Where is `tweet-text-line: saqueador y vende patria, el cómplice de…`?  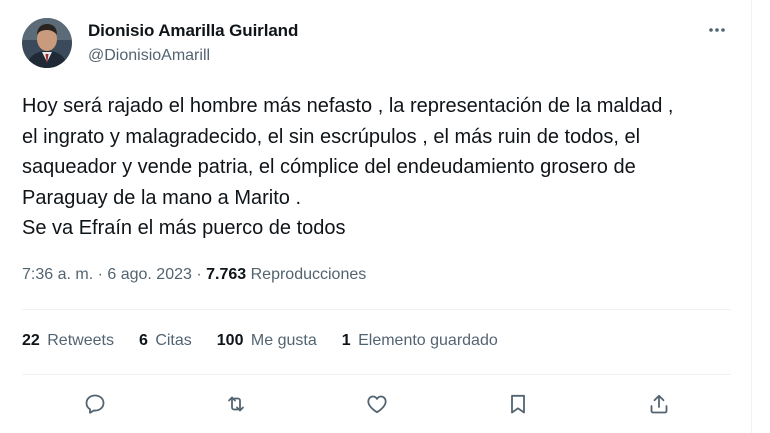 tweet-text-line: saqueador y vende patria, el cómplice de… is located at coordinates (329, 167).